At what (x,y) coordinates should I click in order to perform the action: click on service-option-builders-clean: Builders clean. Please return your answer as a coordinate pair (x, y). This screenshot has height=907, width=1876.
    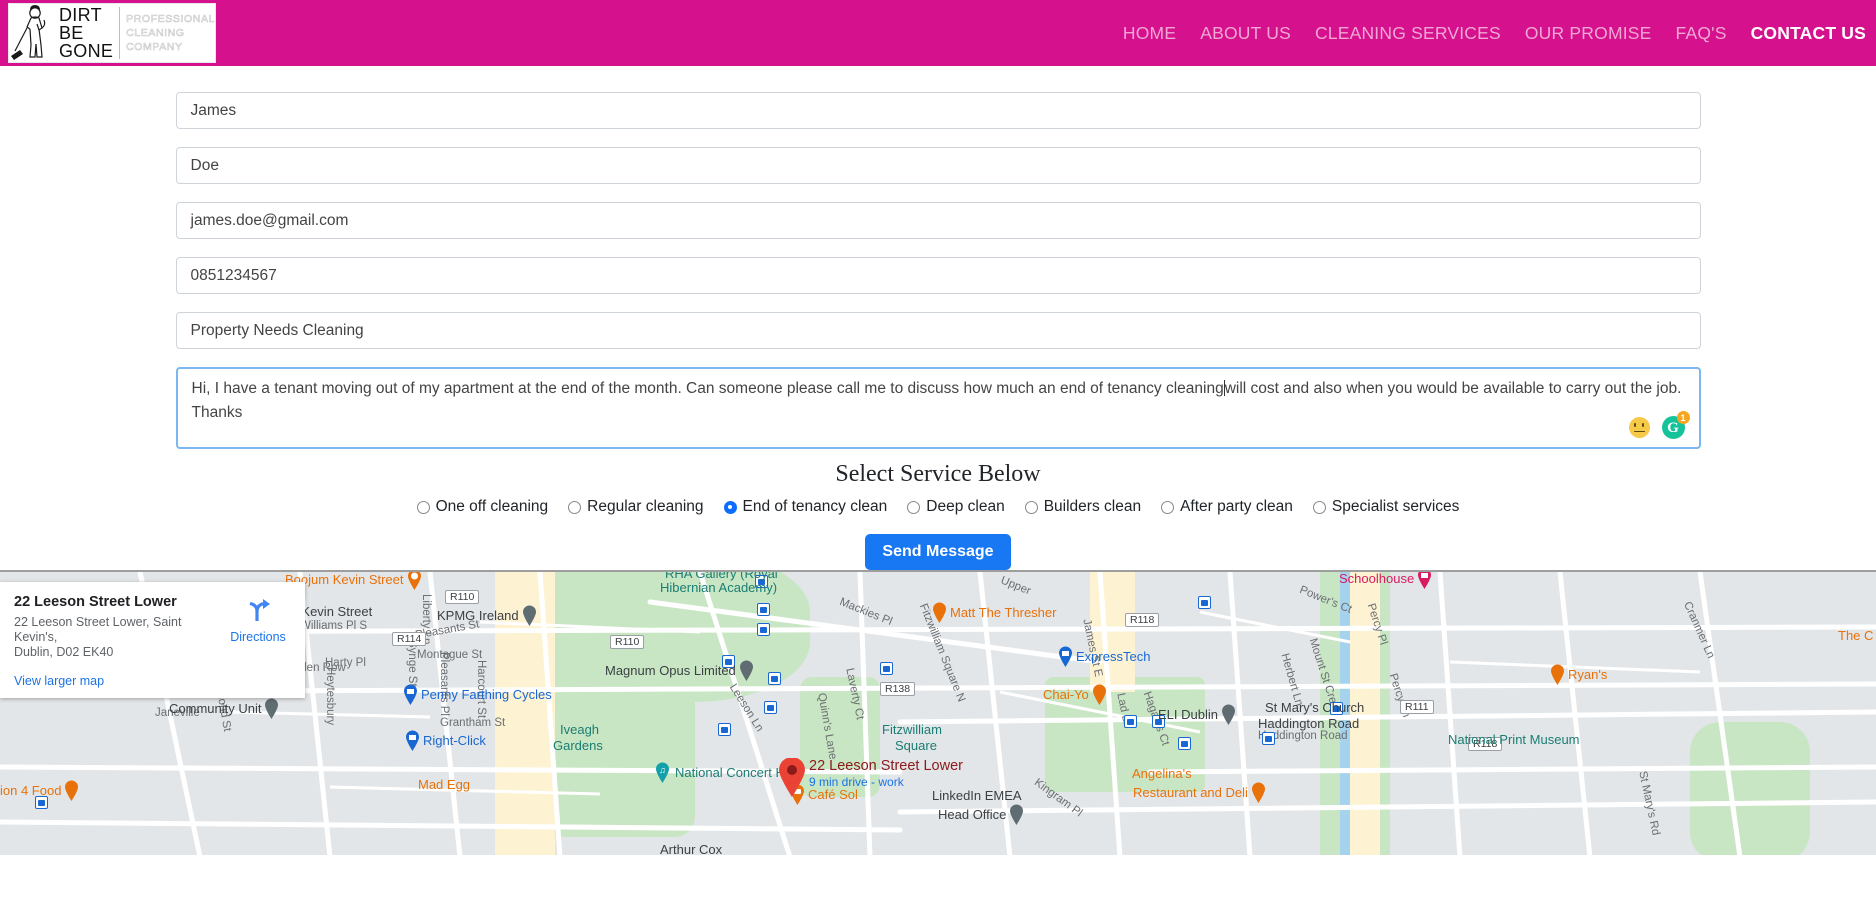
    Looking at the image, I should click on (1082, 507).